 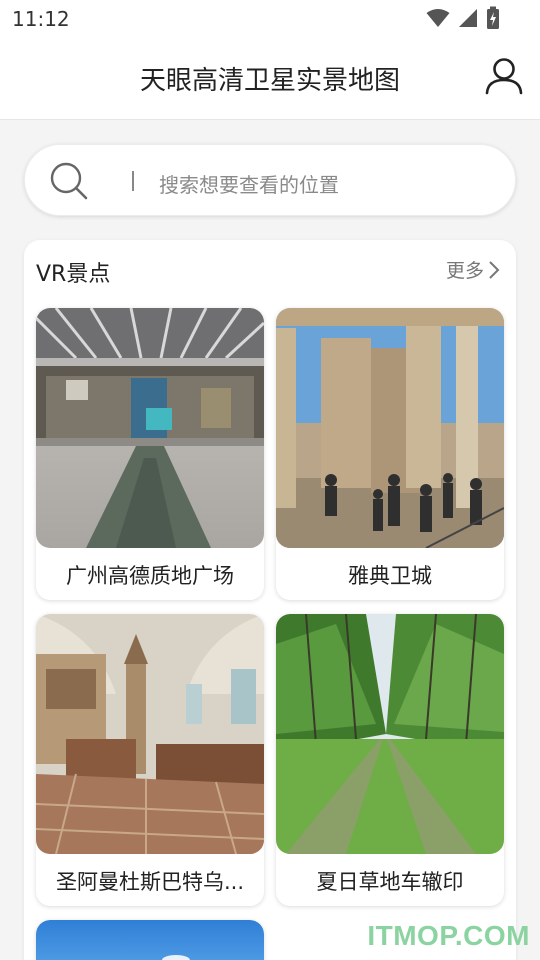 What do you see at coordinates (249, 183) in the screenshot?
I see `search-input: 搜索想要查看的位置` at bounding box center [249, 183].